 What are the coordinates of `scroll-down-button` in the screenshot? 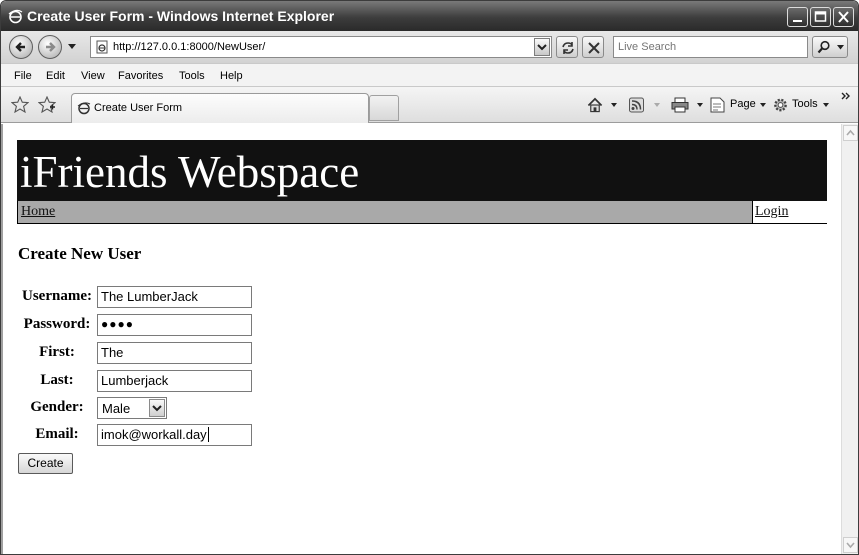 It's located at (850, 545).